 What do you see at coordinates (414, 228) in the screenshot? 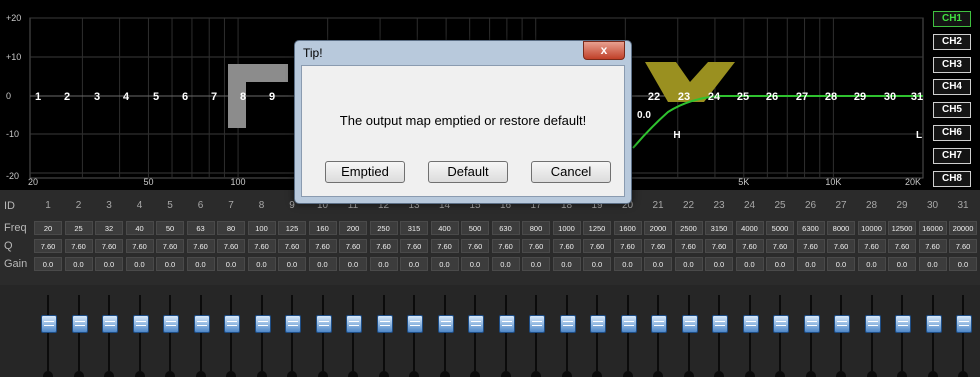
I see `freq-field: 315` at bounding box center [414, 228].